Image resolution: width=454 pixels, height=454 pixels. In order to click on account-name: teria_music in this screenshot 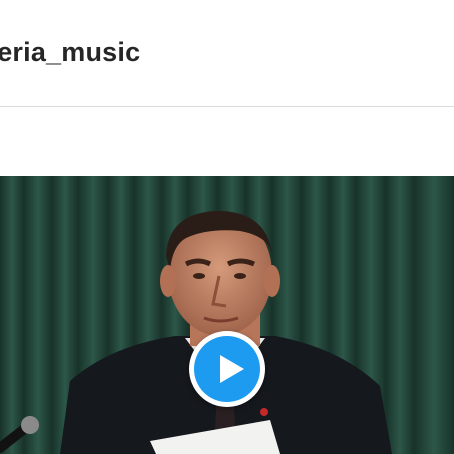, I will do `click(70, 52)`.